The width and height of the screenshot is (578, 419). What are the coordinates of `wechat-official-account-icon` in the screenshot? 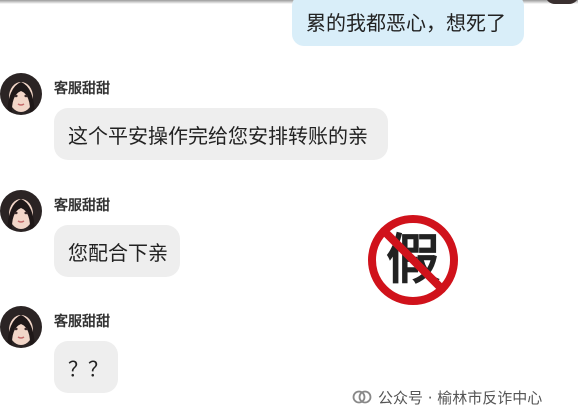 It's located at (362, 397).